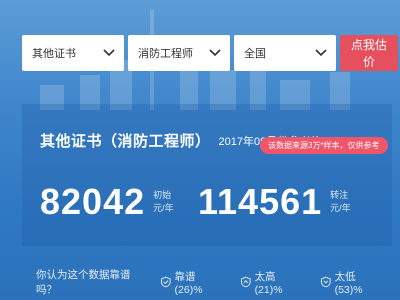 The width and height of the screenshot is (400, 300). I want to click on senior-salary-label: 转注, so click(339, 195).